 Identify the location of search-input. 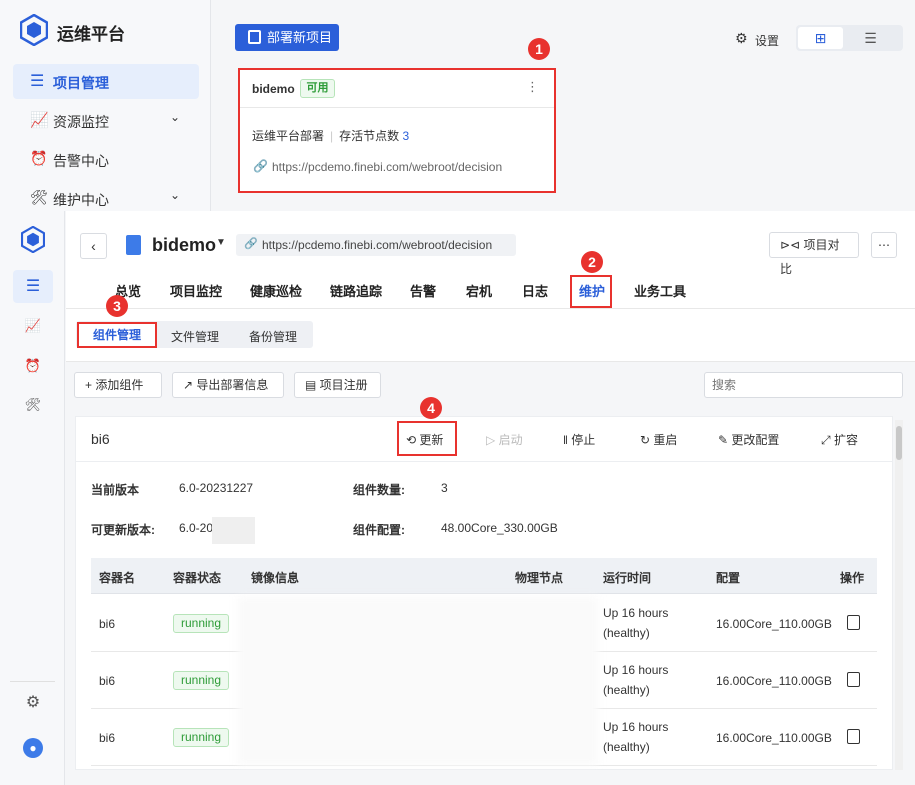
(803, 385).